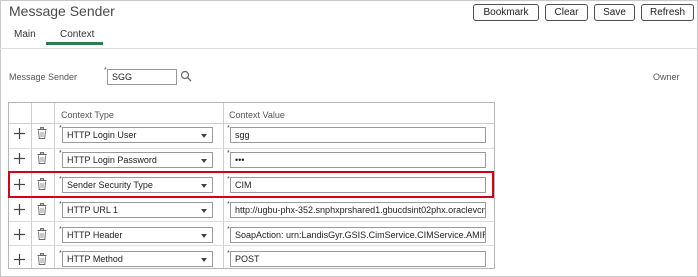  Describe the element at coordinates (77, 34) in the screenshot. I see `tab-context: Context` at that location.